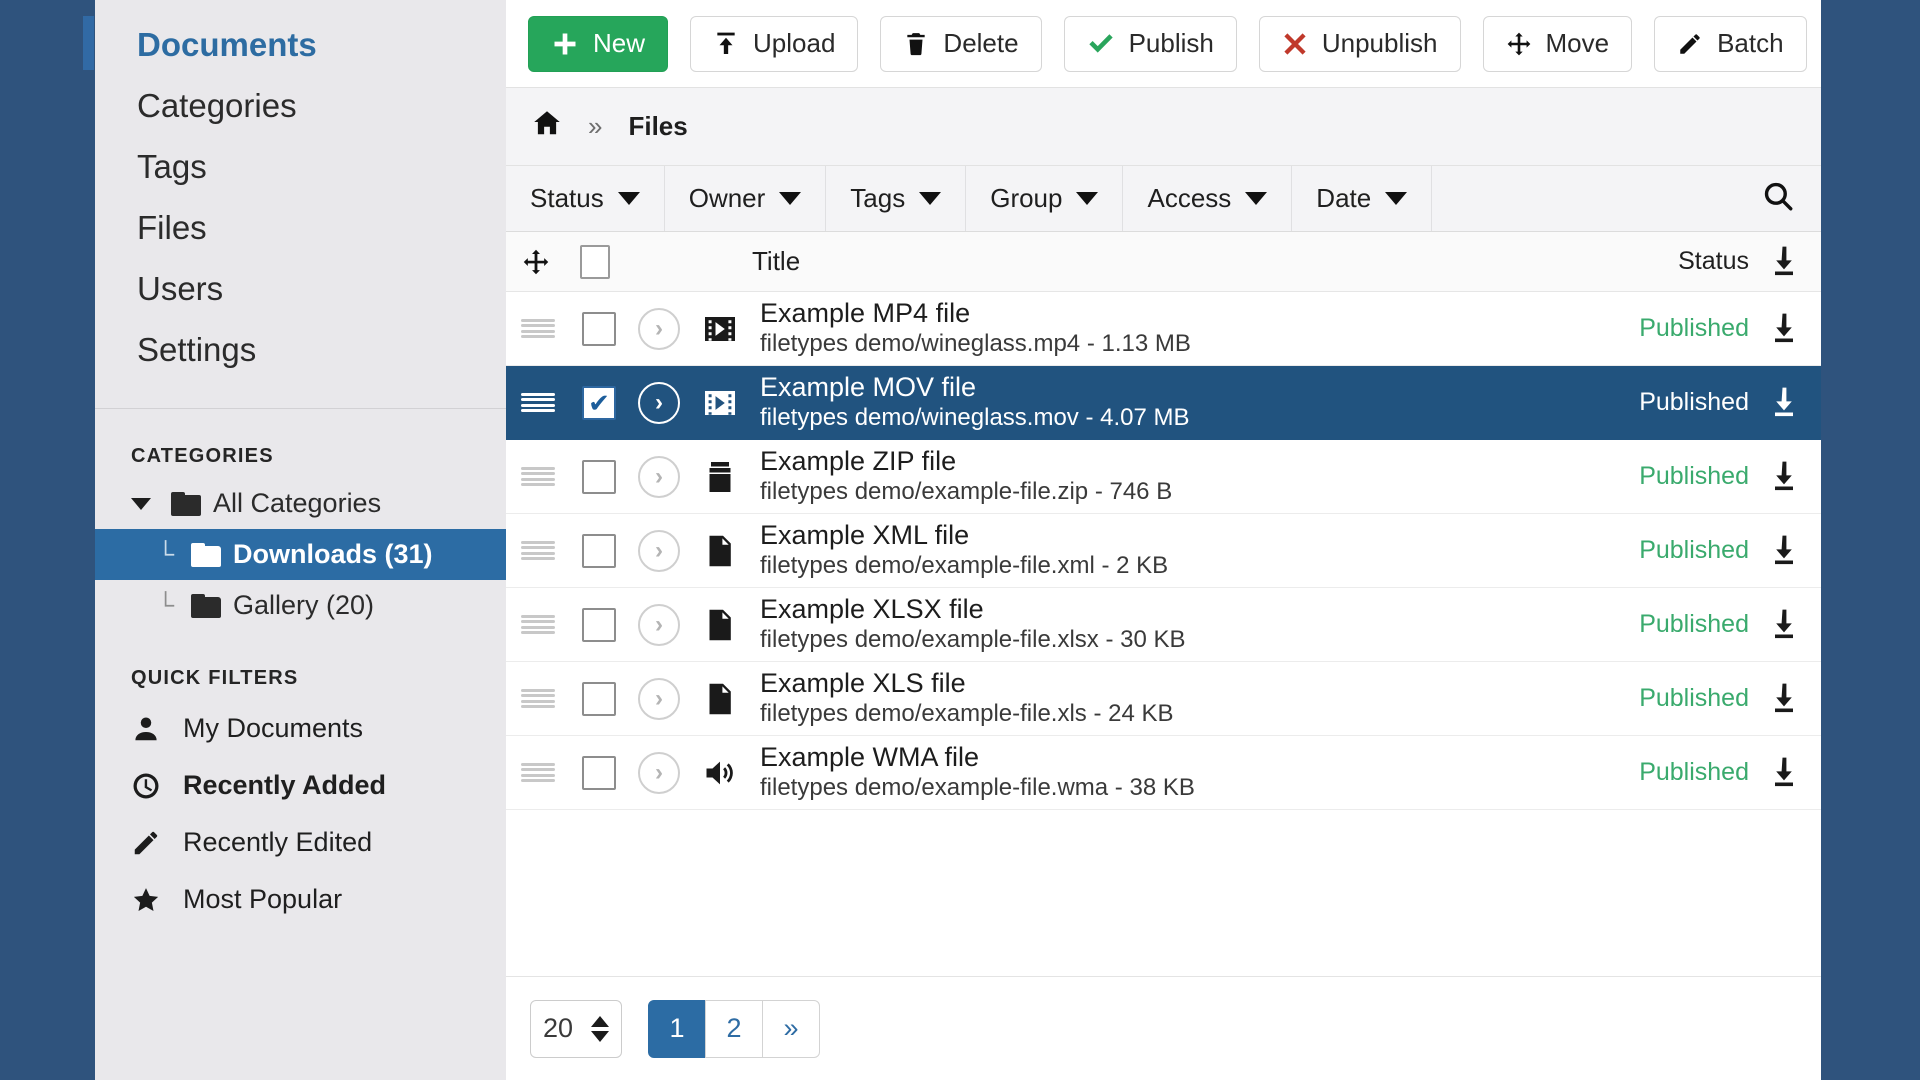 Image resolution: width=1920 pixels, height=1080 pixels. I want to click on page-button-next: », so click(791, 1028).